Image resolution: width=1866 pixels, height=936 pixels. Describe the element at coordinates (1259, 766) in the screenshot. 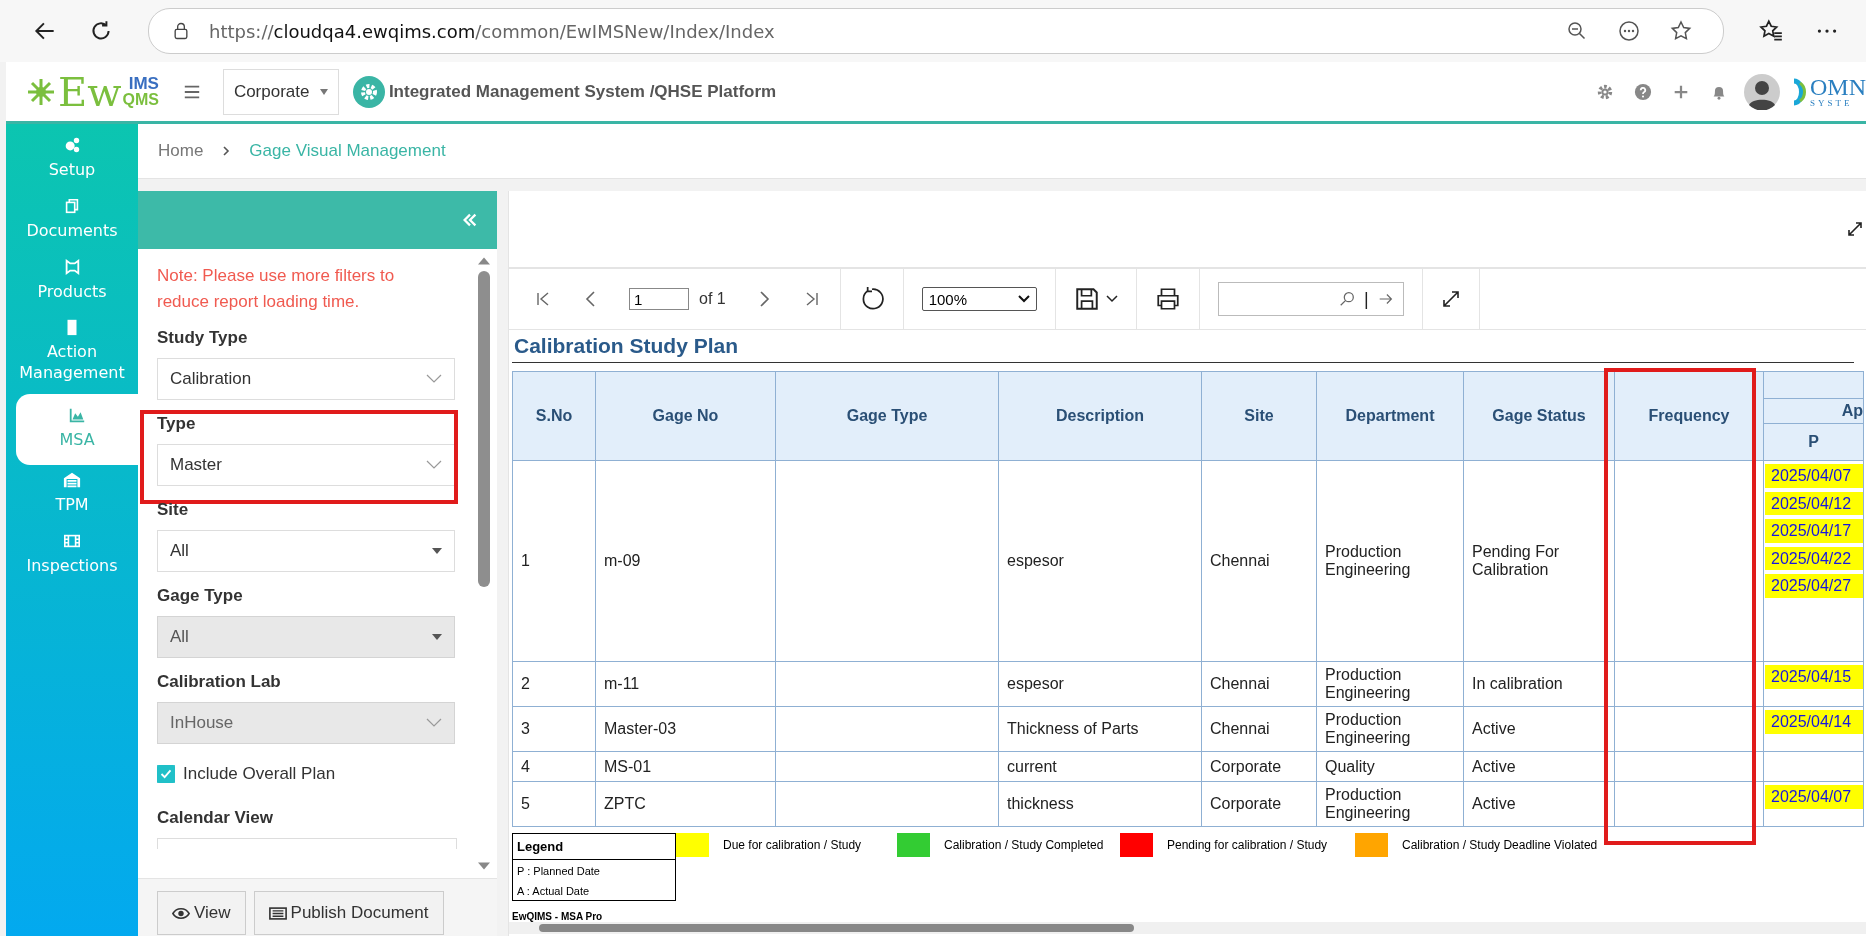

I see `table-cell: Corporate` at that location.